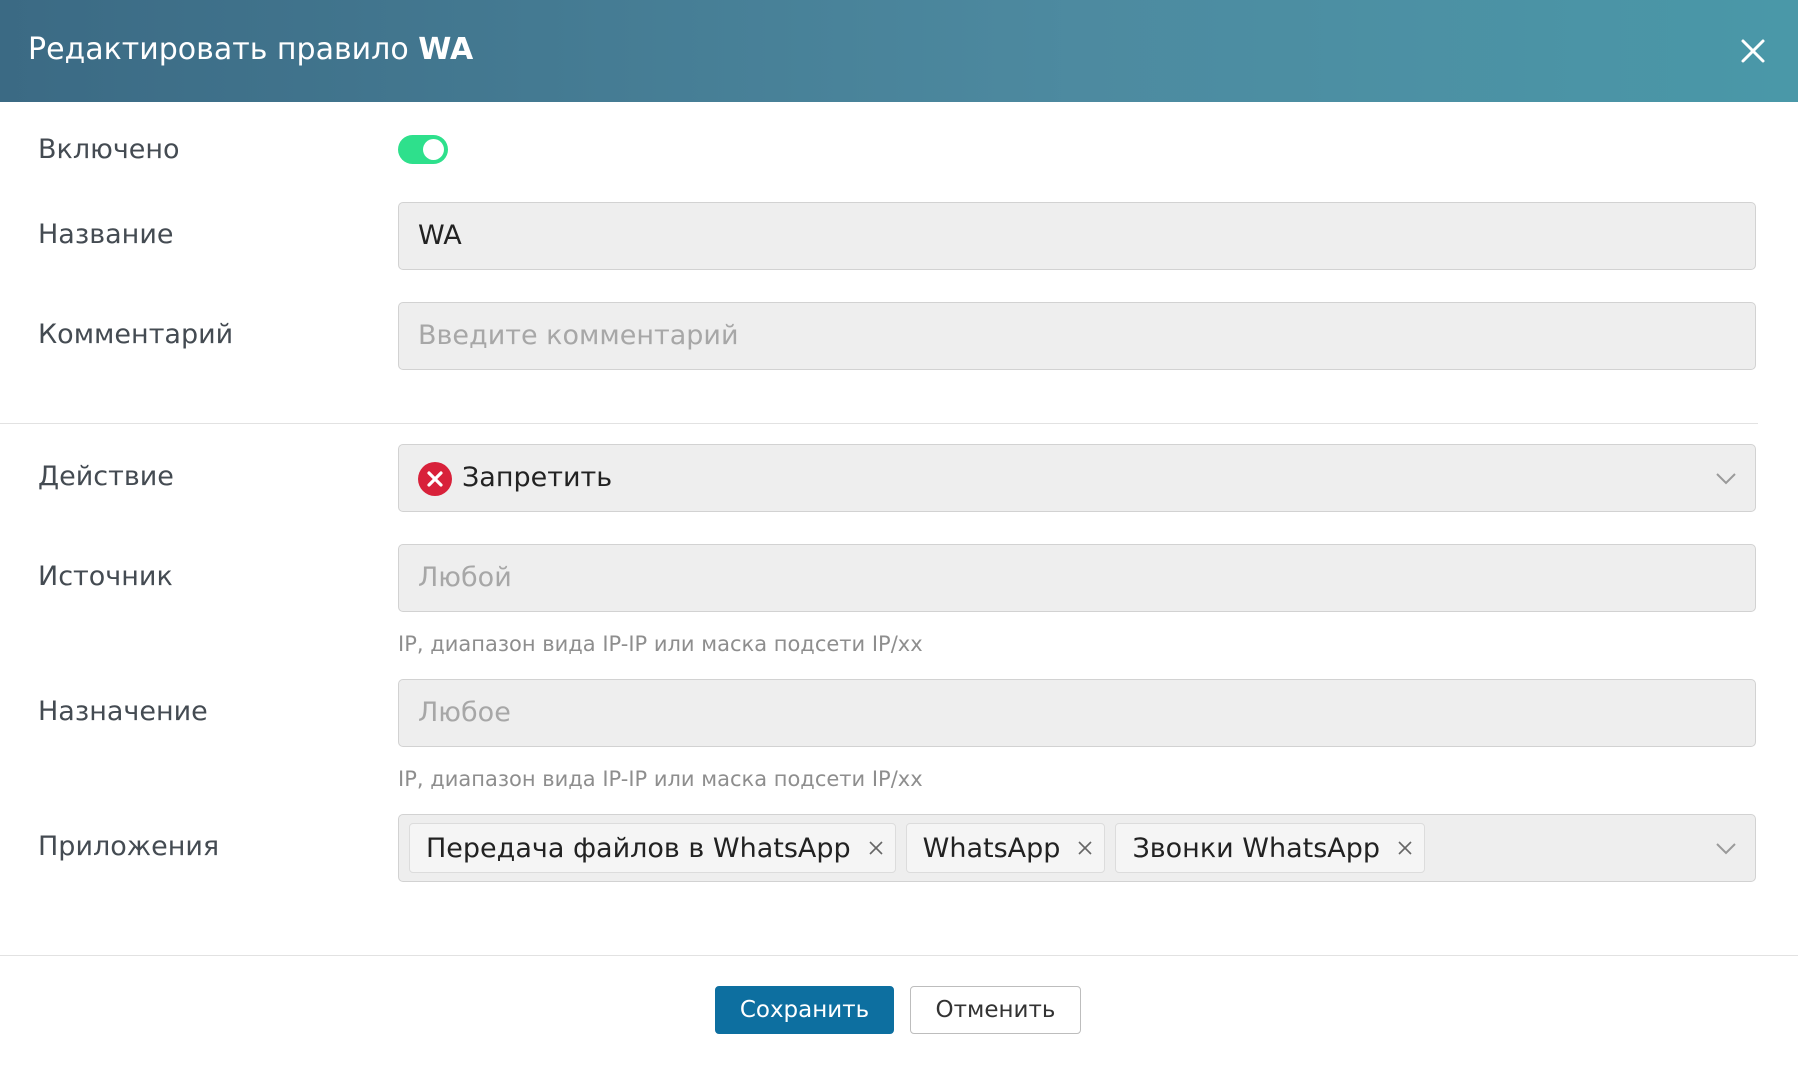 Image resolution: width=1798 pixels, height=1066 pixels. What do you see at coordinates (1077, 578) in the screenshot?
I see `source-input: Любой` at bounding box center [1077, 578].